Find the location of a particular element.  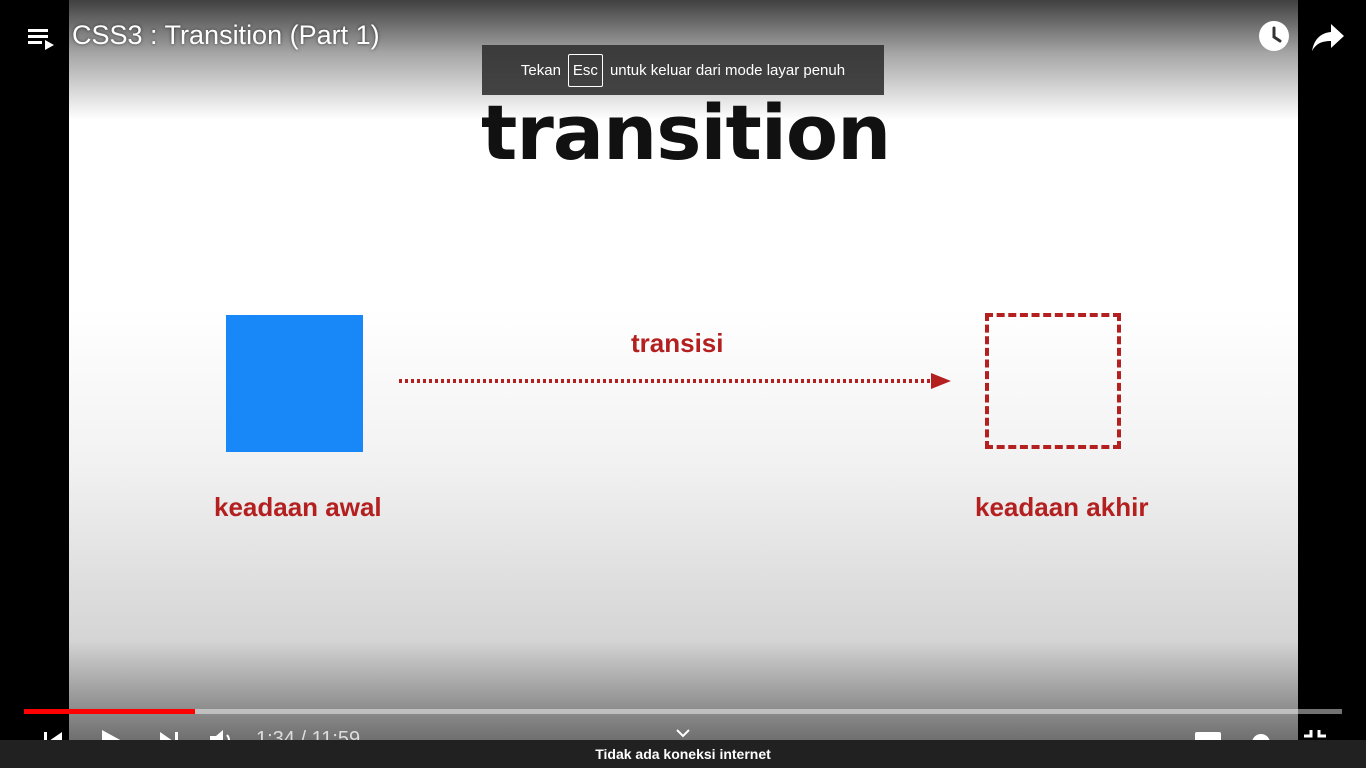

offline-notification: Tidak ada koneksi internet is located at coordinates (683, 754).